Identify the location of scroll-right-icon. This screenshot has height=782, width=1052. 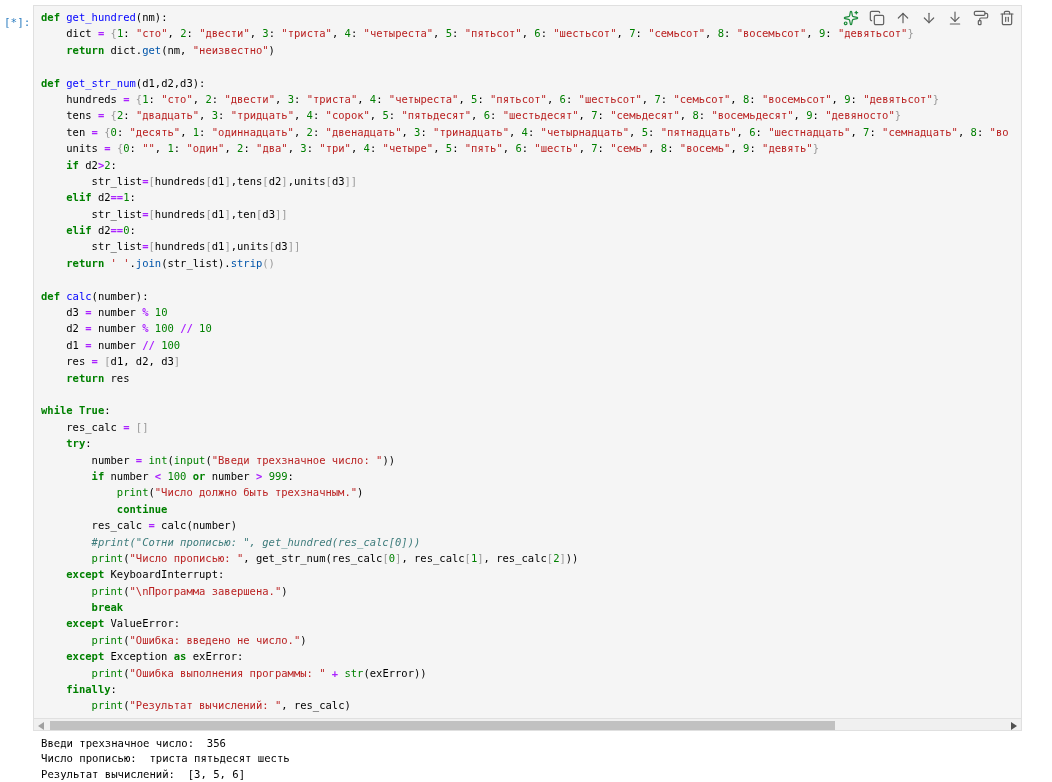
(1014, 725).